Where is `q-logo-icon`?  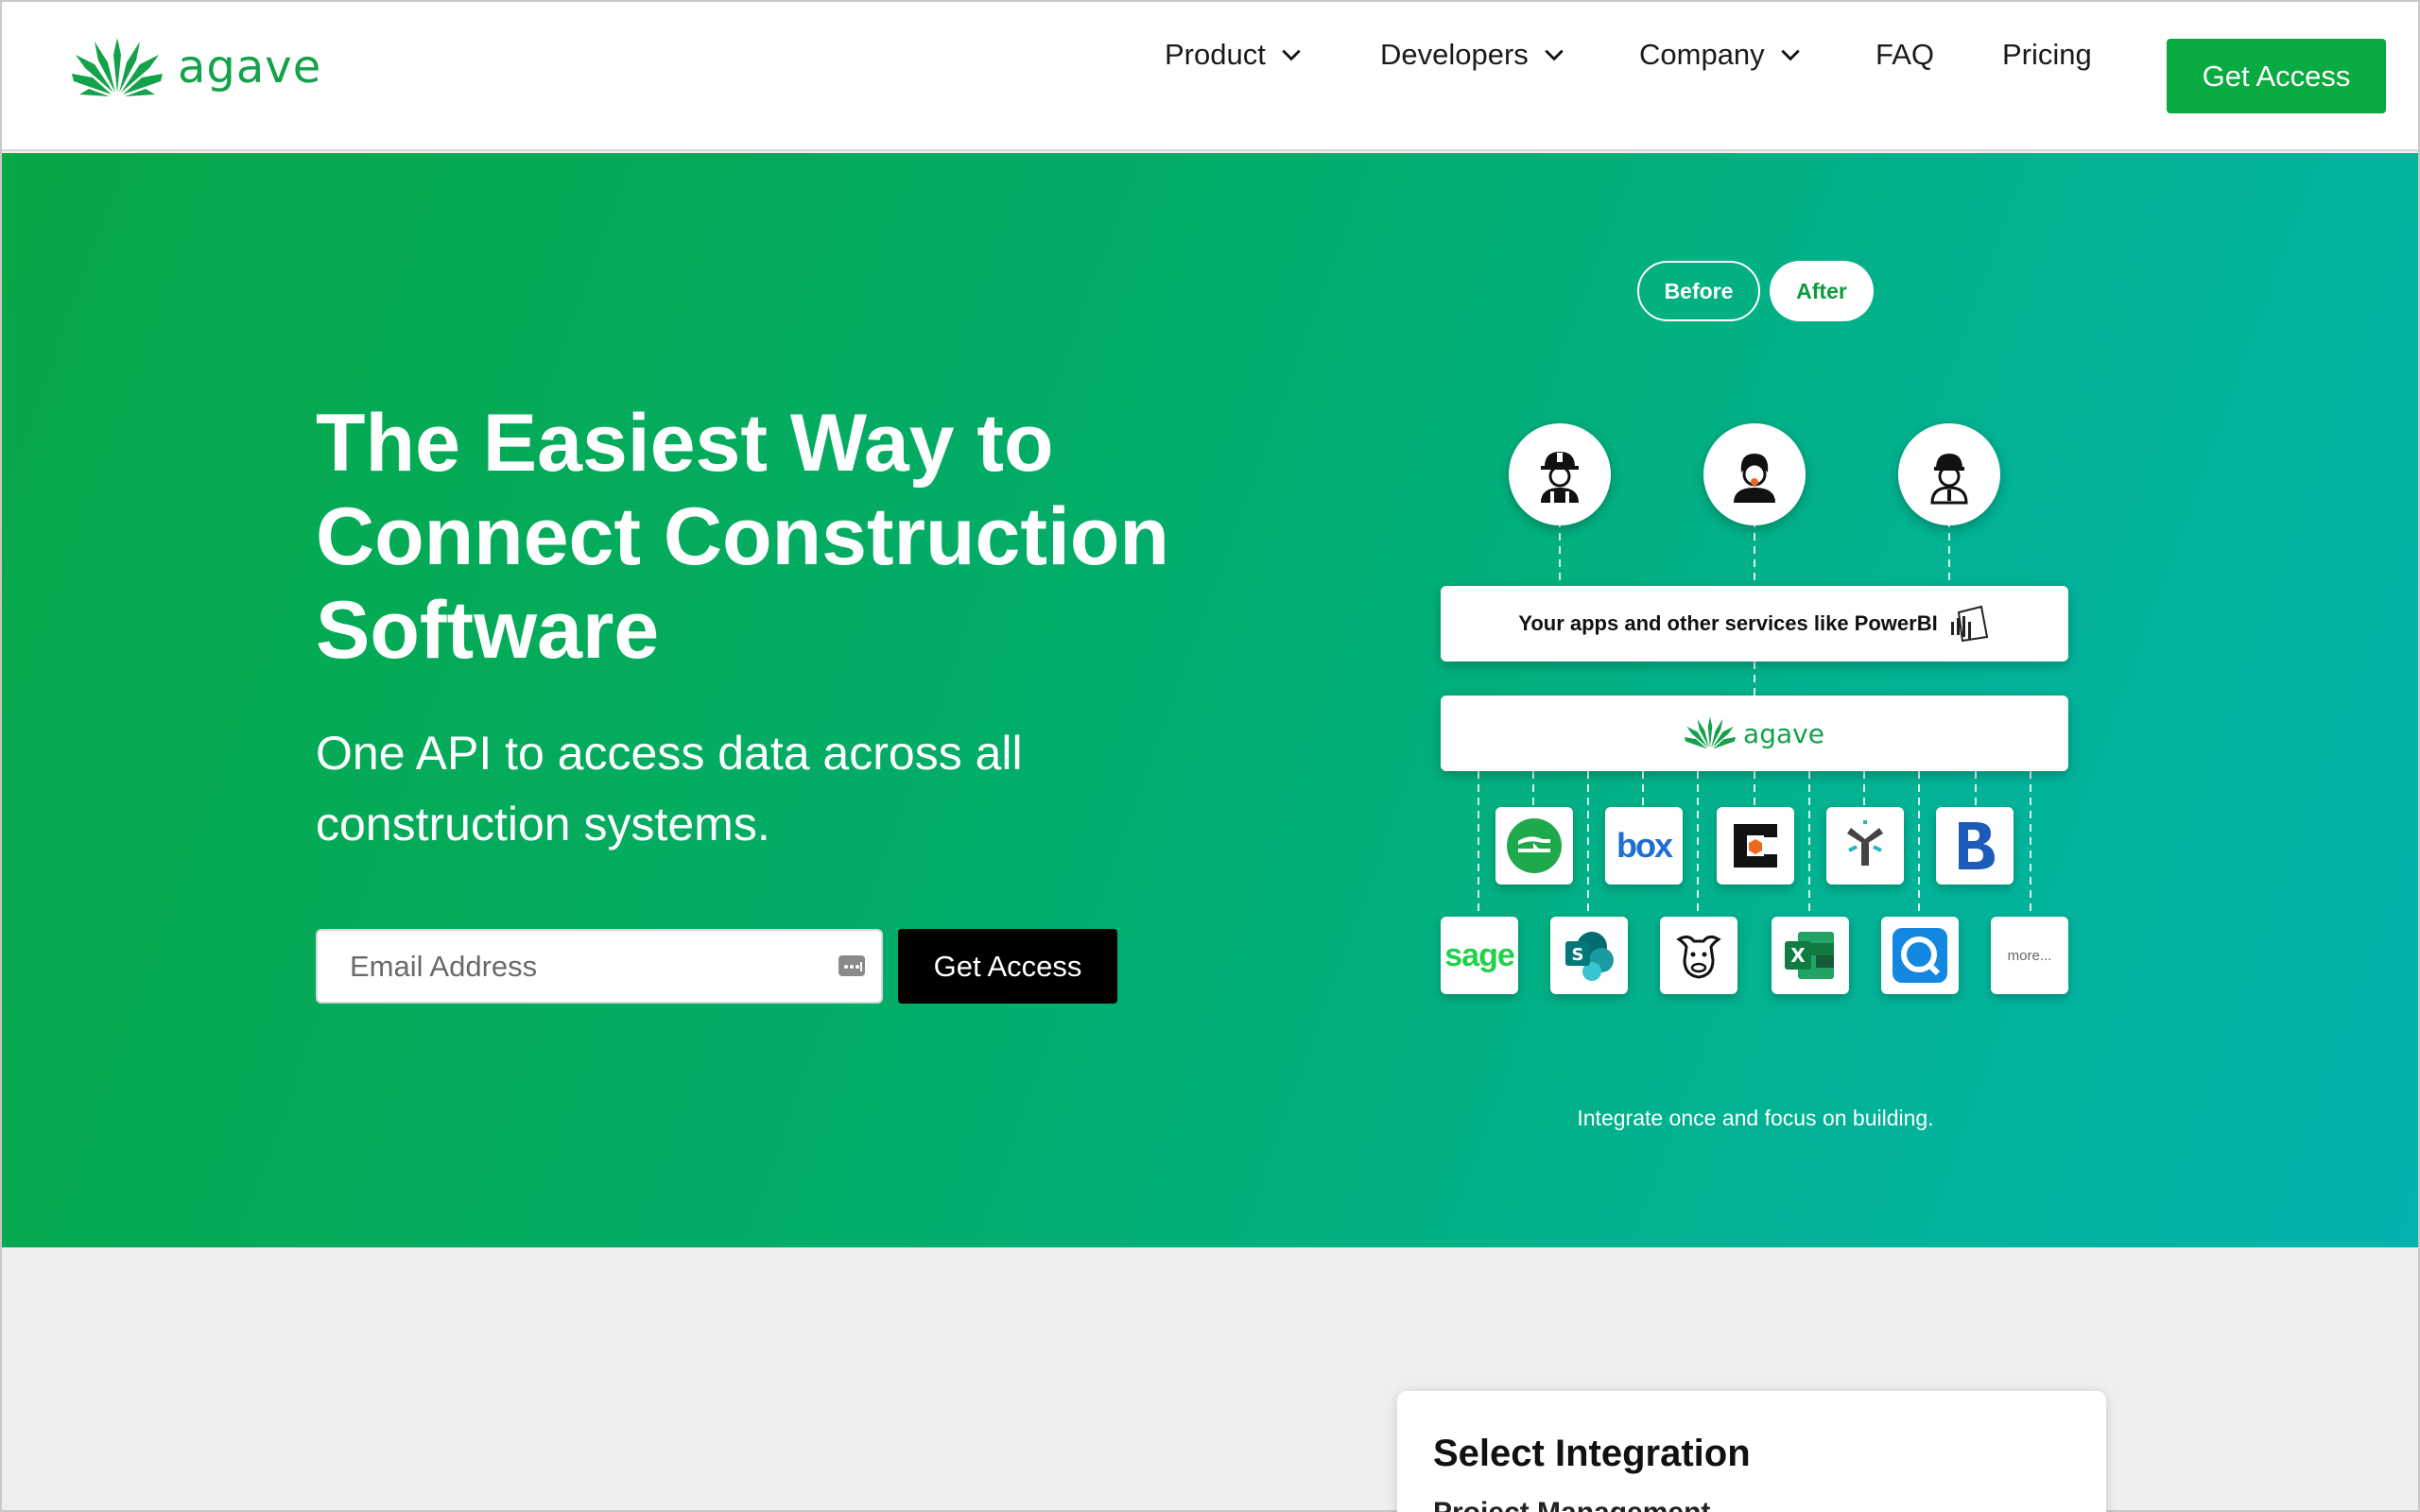
q-logo-icon is located at coordinates (1920, 955).